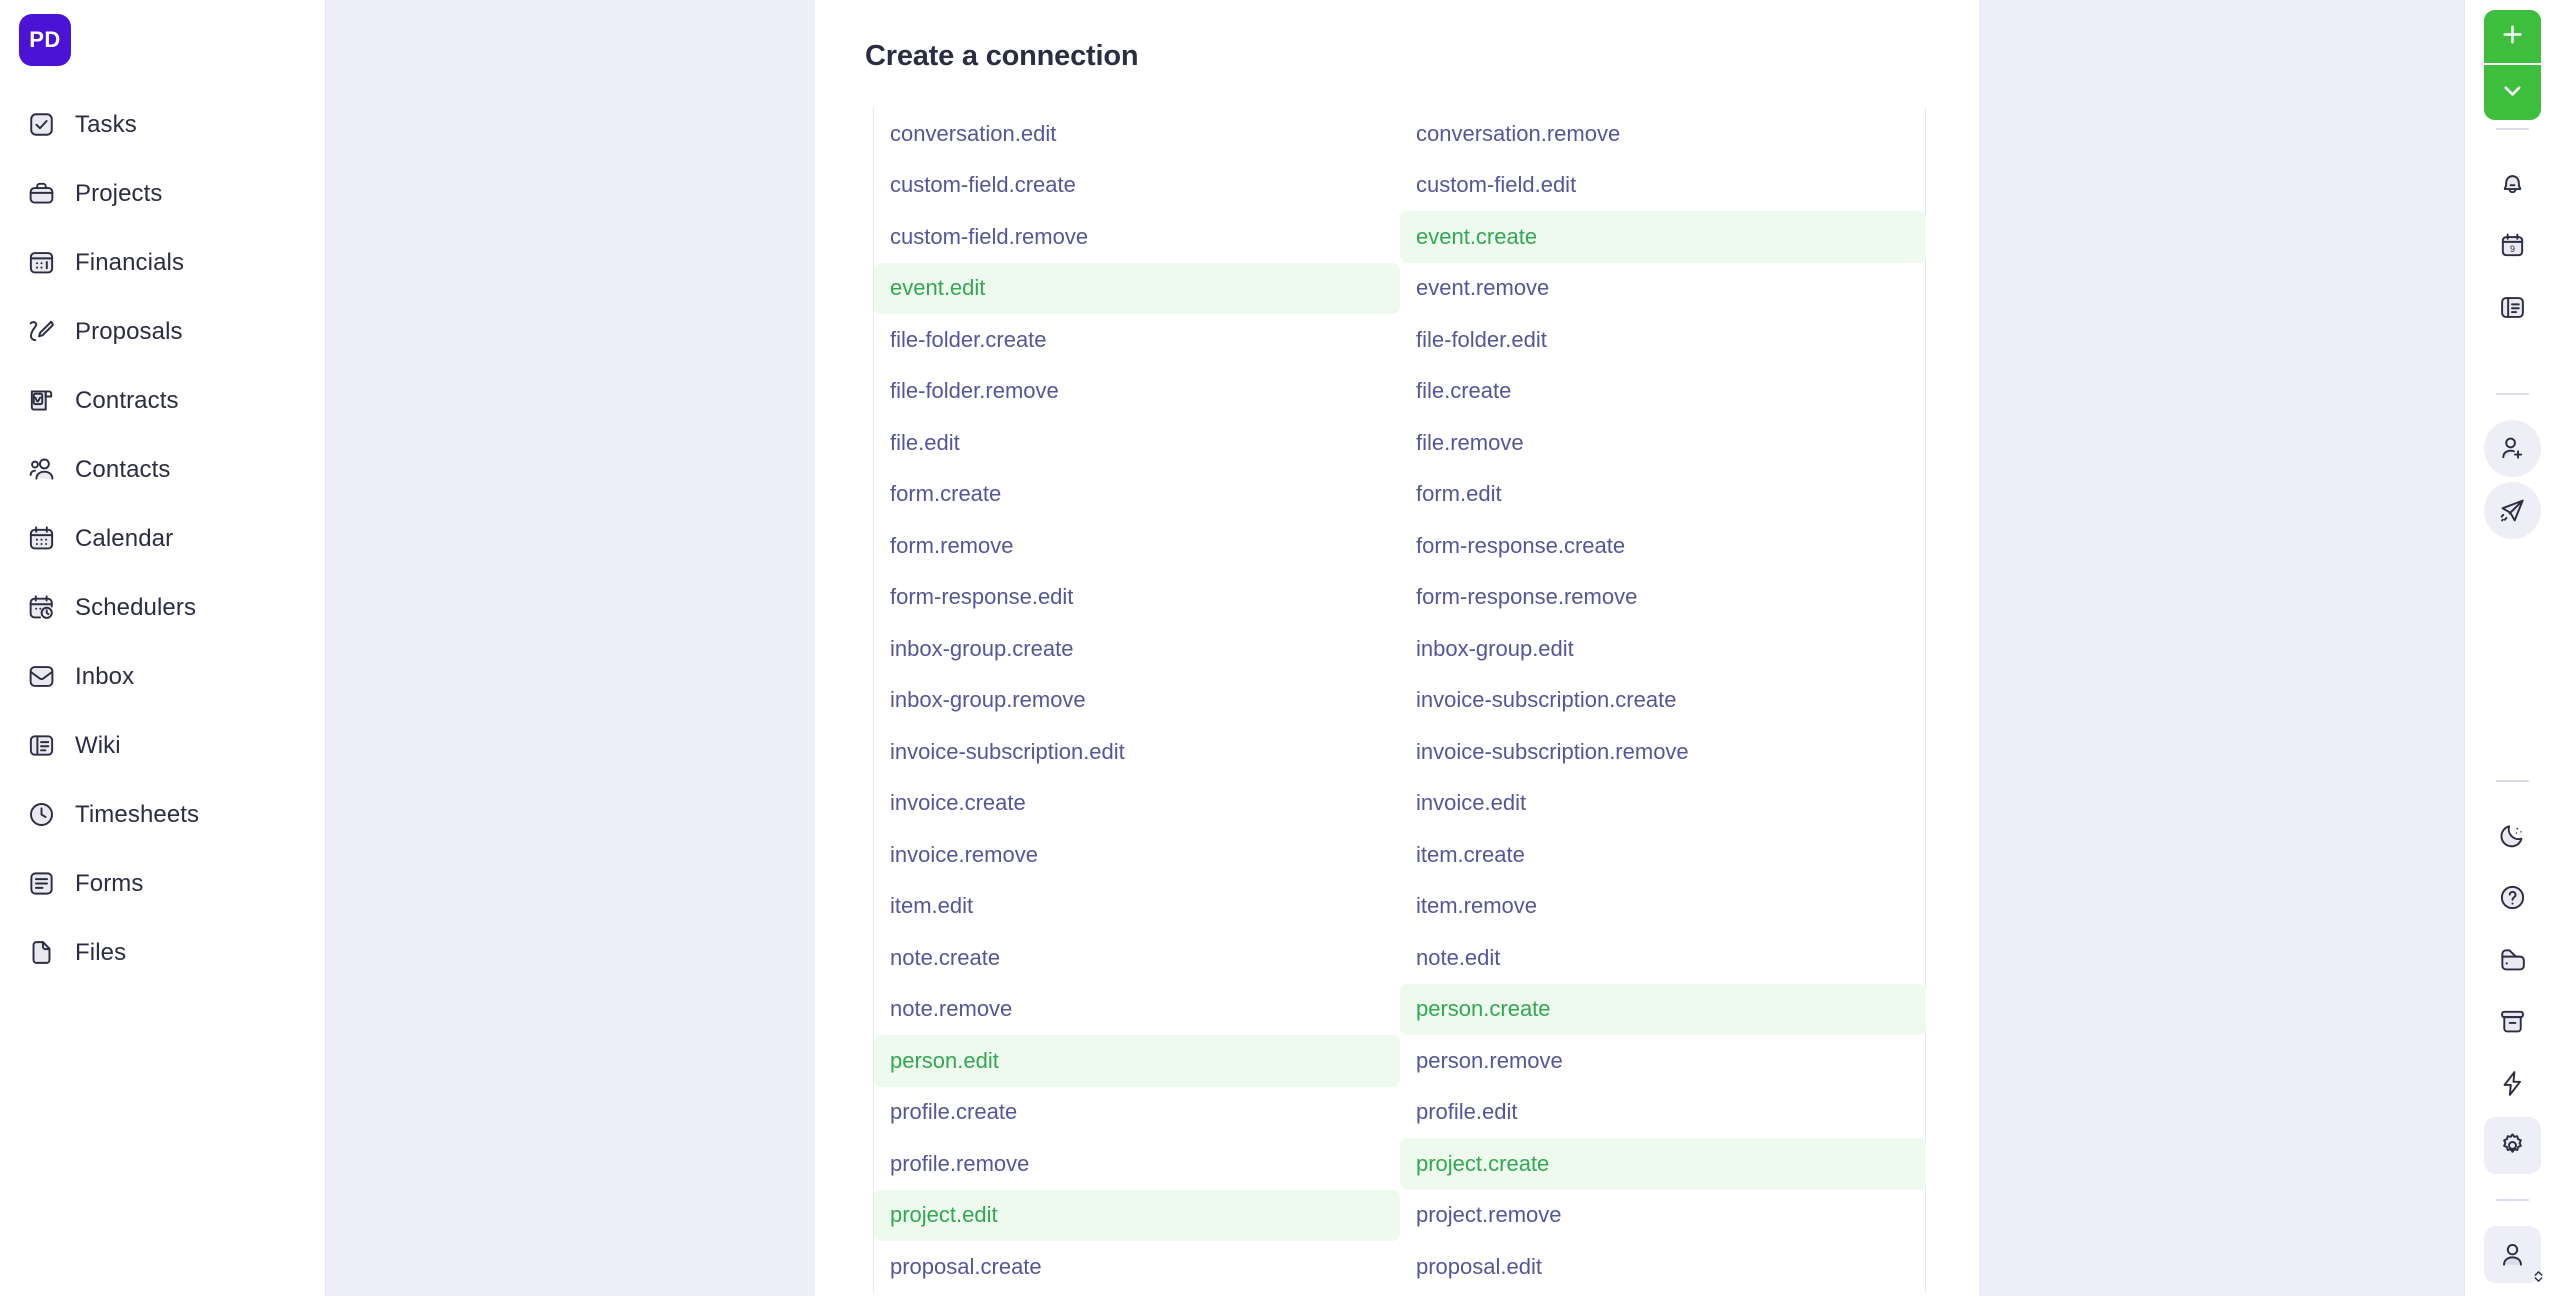  I want to click on permission-label: profile.create, so click(954, 1112).